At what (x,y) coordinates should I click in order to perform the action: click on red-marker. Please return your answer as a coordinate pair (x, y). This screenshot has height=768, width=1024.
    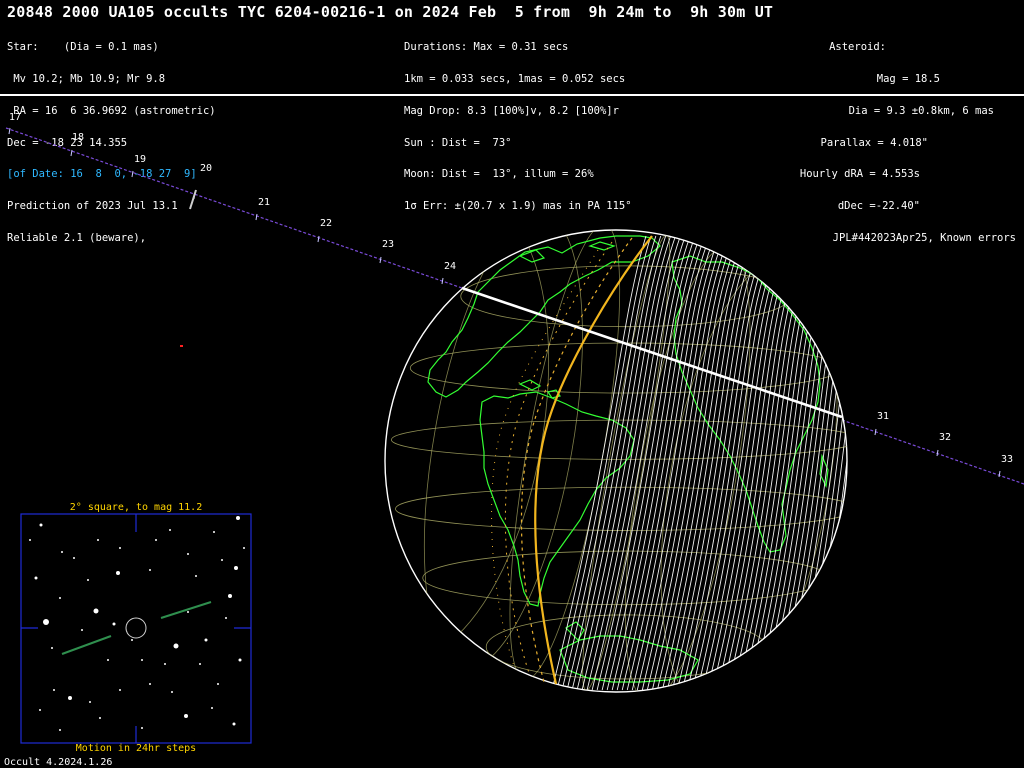
    Looking at the image, I should click on (181, 346).